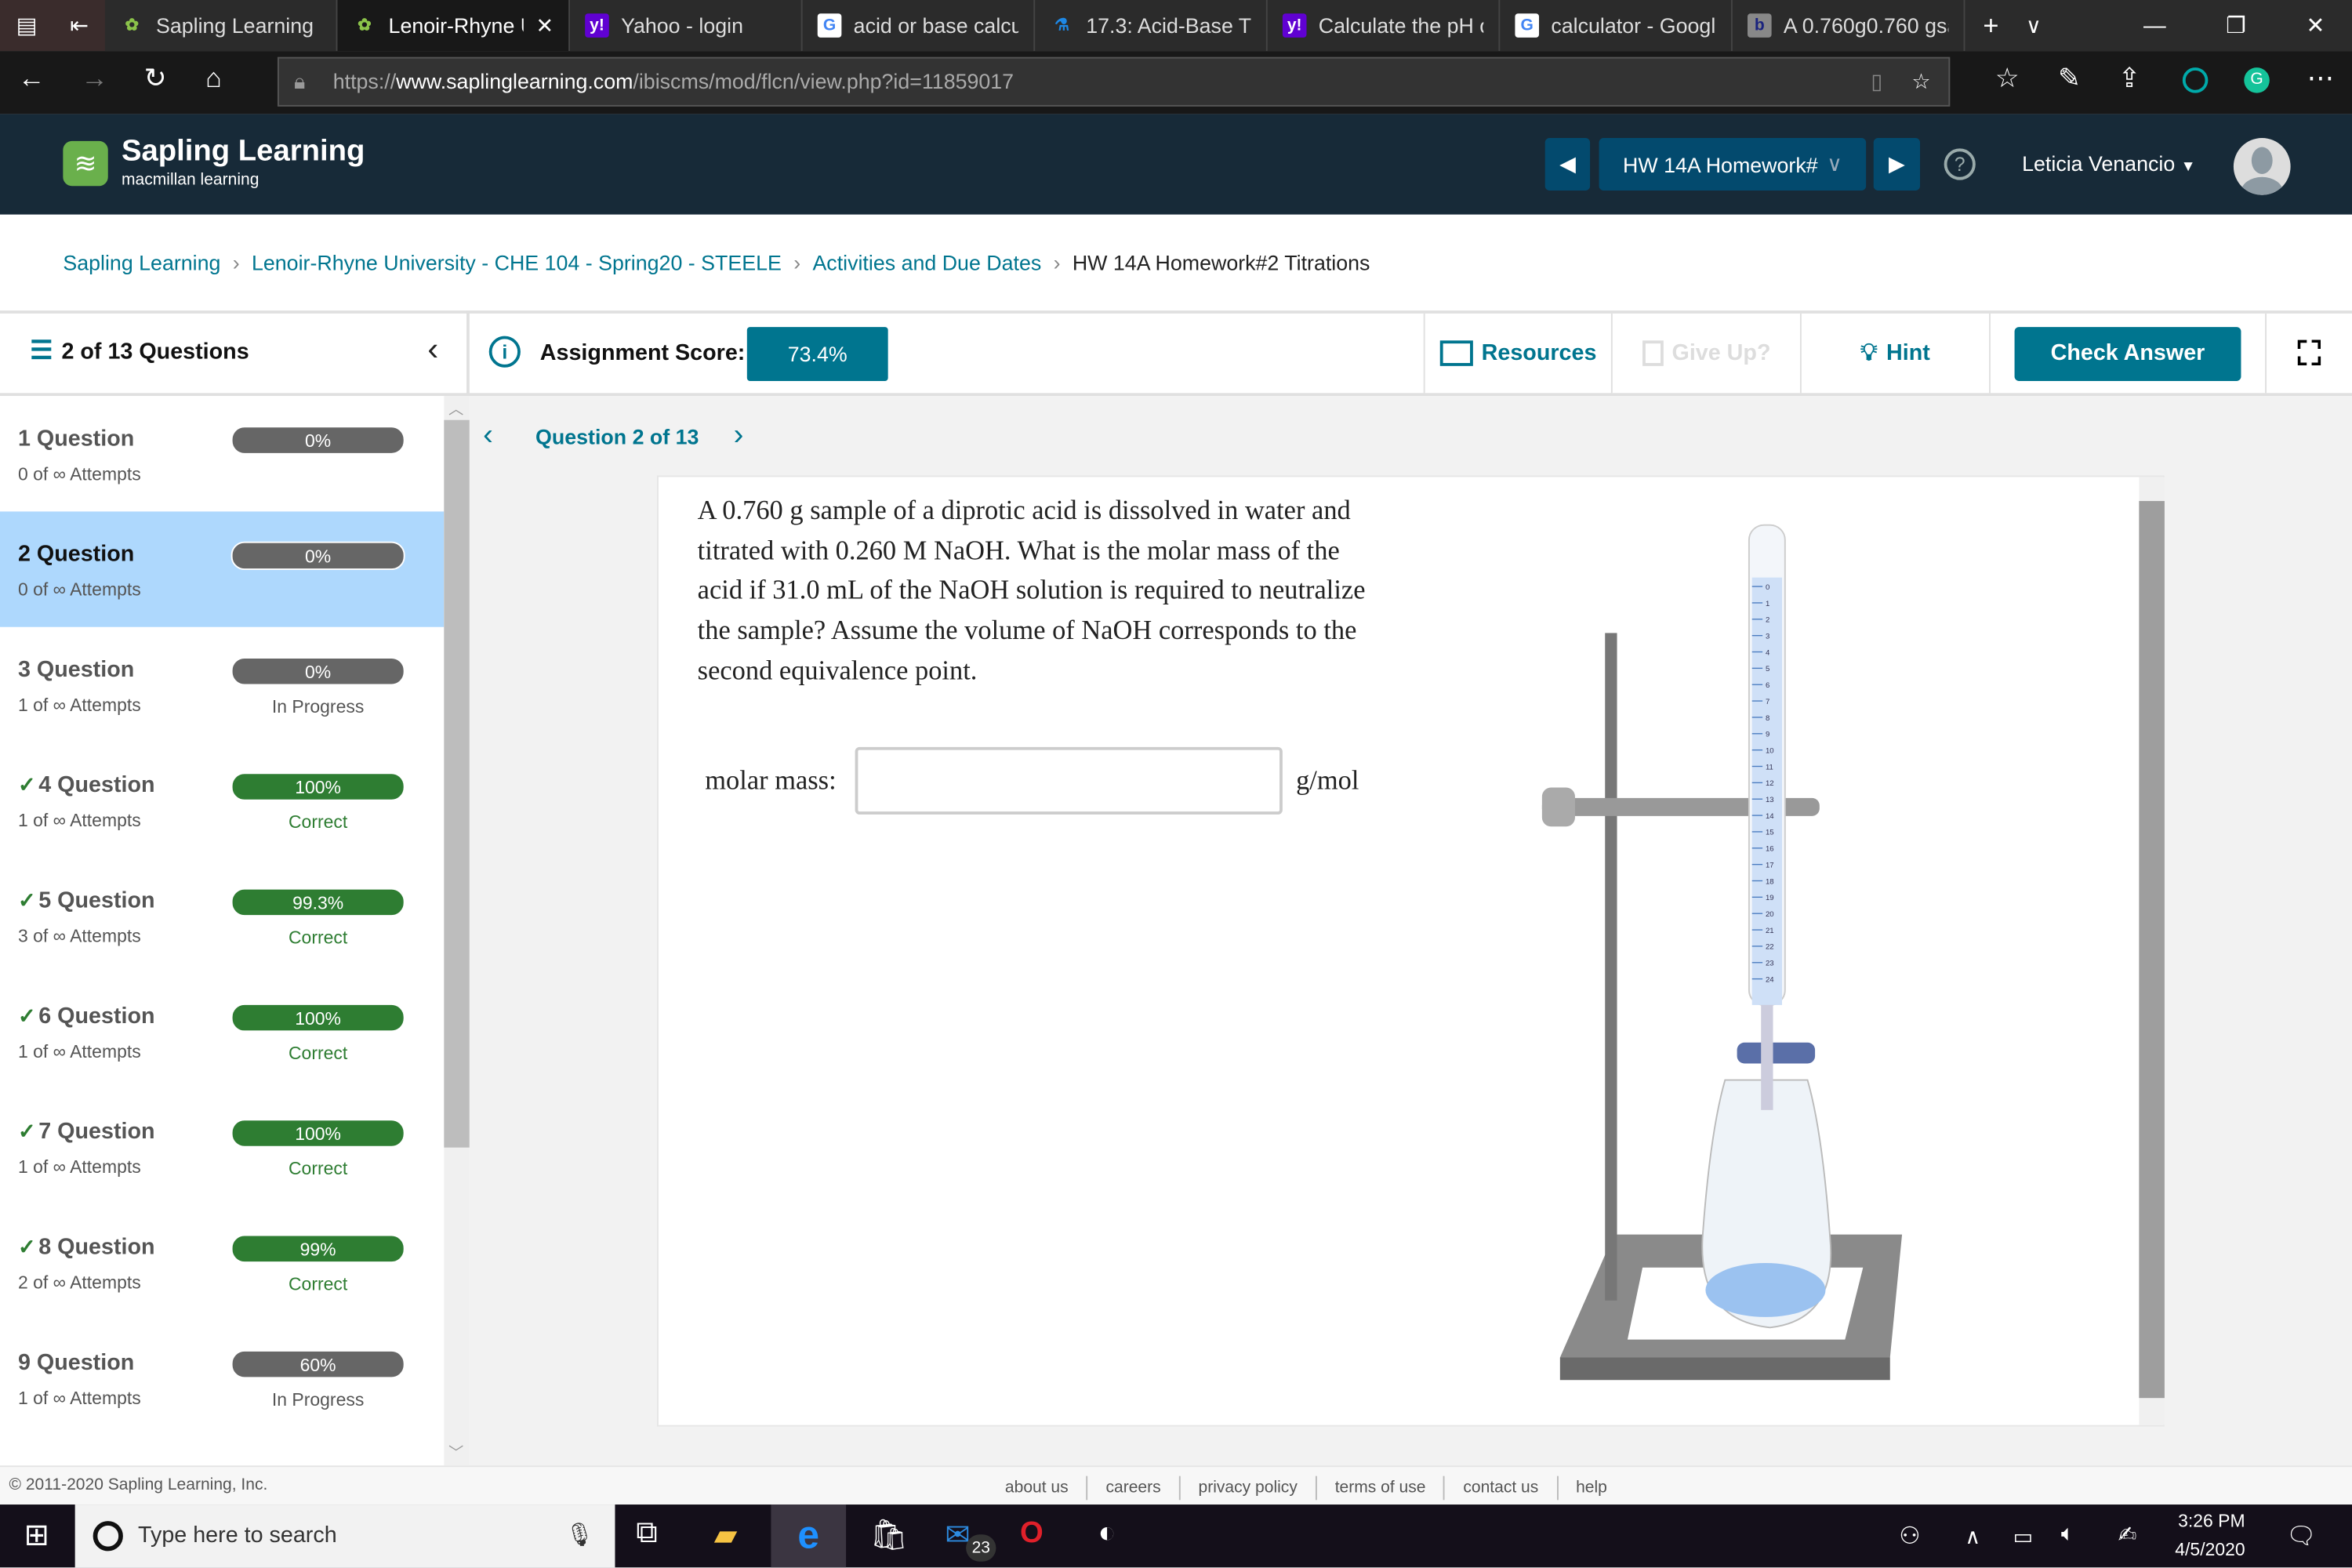 This screenshot has width=2352, height=1568. I want to click on user-menu: Leticia Venancio ▼, so click(2108, 163).